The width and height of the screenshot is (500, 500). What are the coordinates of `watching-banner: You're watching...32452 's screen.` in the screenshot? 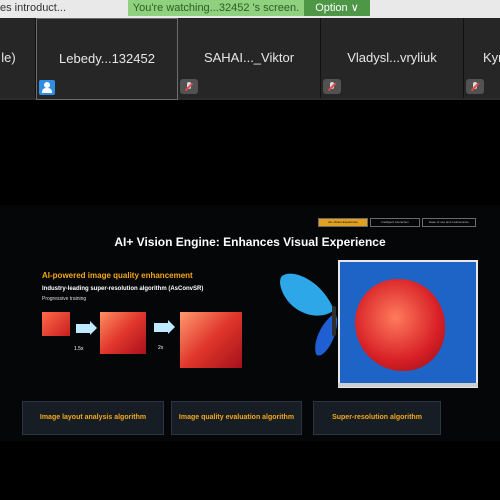 It's located at (216, 8).